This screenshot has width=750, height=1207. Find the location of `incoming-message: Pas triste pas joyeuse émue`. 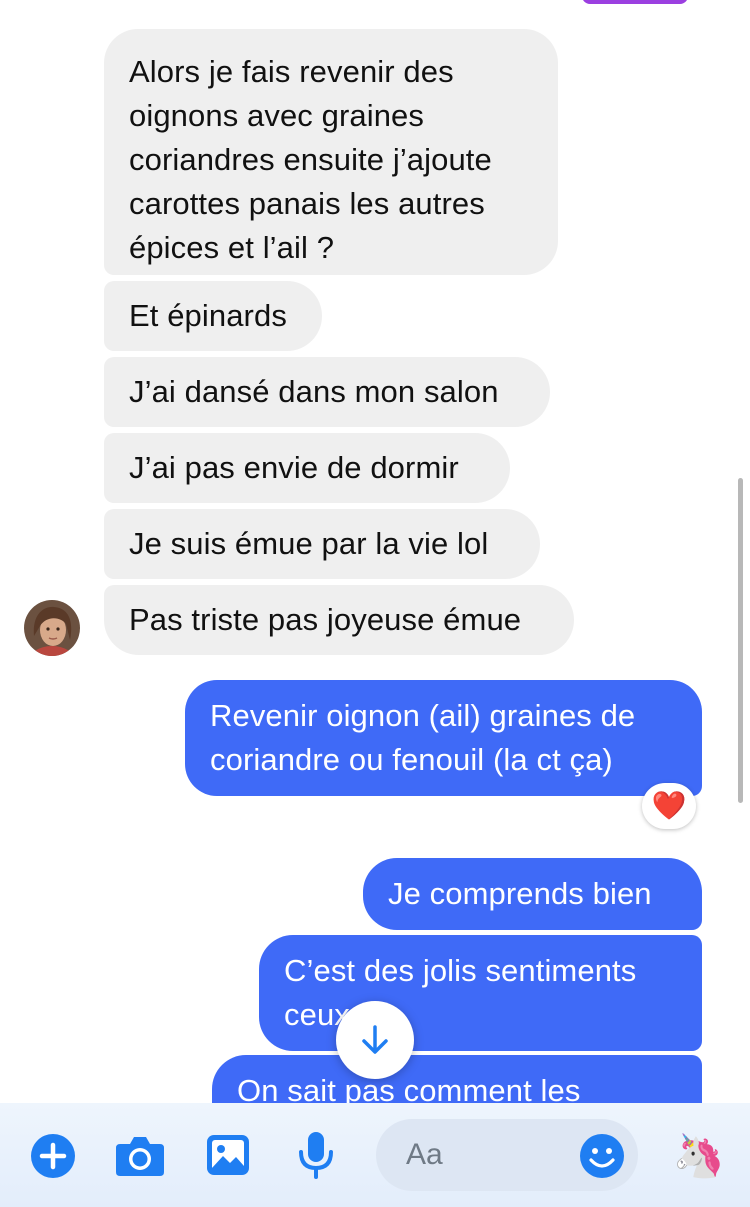

incoming-message: Pas triste pas joyeuse émue is located at coordinates (339, 620).